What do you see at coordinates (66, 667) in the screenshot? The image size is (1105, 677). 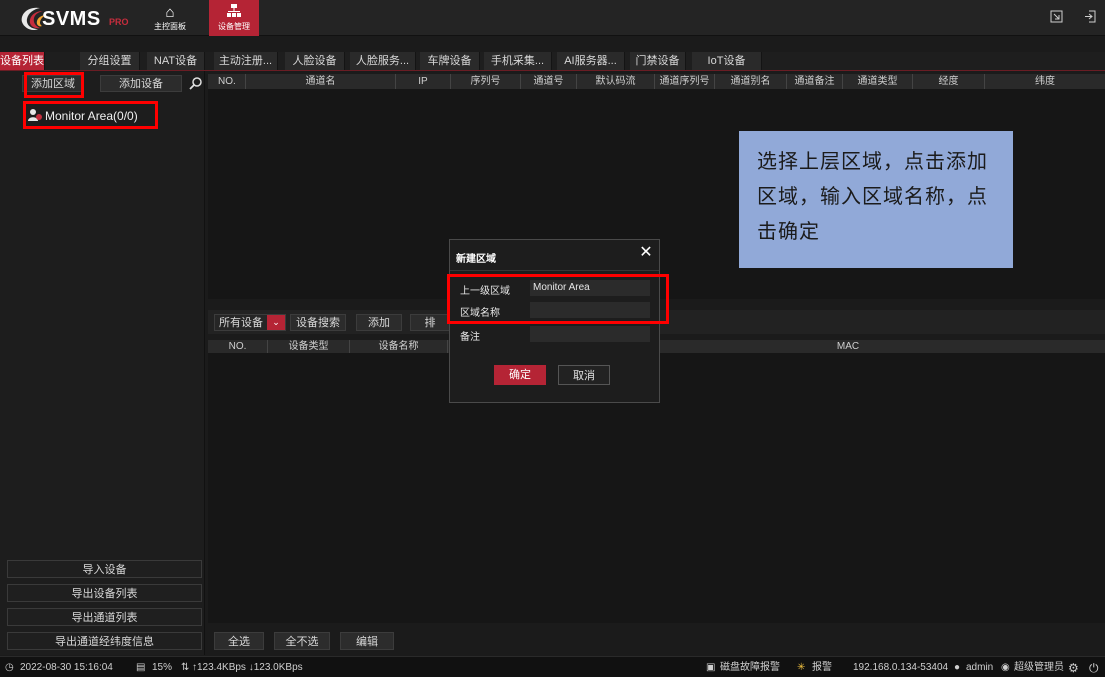 I see `status-datetime: 2022-08-30 15:16:04` at bounding box center [66, 667].